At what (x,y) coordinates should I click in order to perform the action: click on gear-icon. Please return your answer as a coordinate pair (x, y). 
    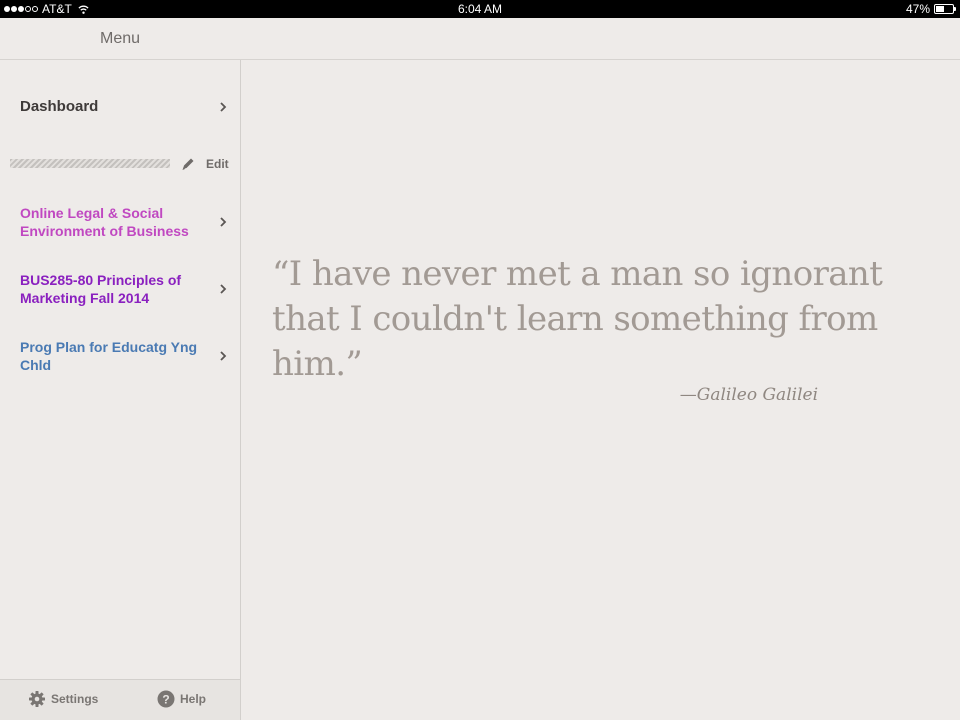
    Looking at the image, I should click on (37, 699).